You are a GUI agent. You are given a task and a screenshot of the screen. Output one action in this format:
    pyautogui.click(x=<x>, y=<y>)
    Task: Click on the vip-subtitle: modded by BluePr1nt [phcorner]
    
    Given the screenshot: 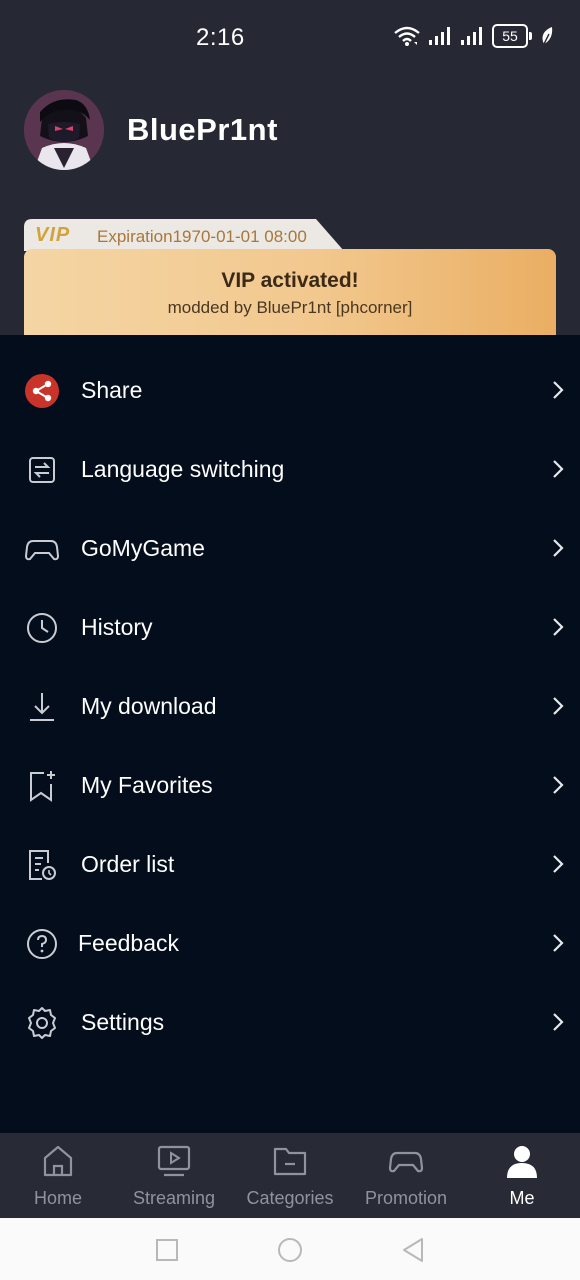 What is the action you would take?
    pyautogui.click(x=290, y=307)
    